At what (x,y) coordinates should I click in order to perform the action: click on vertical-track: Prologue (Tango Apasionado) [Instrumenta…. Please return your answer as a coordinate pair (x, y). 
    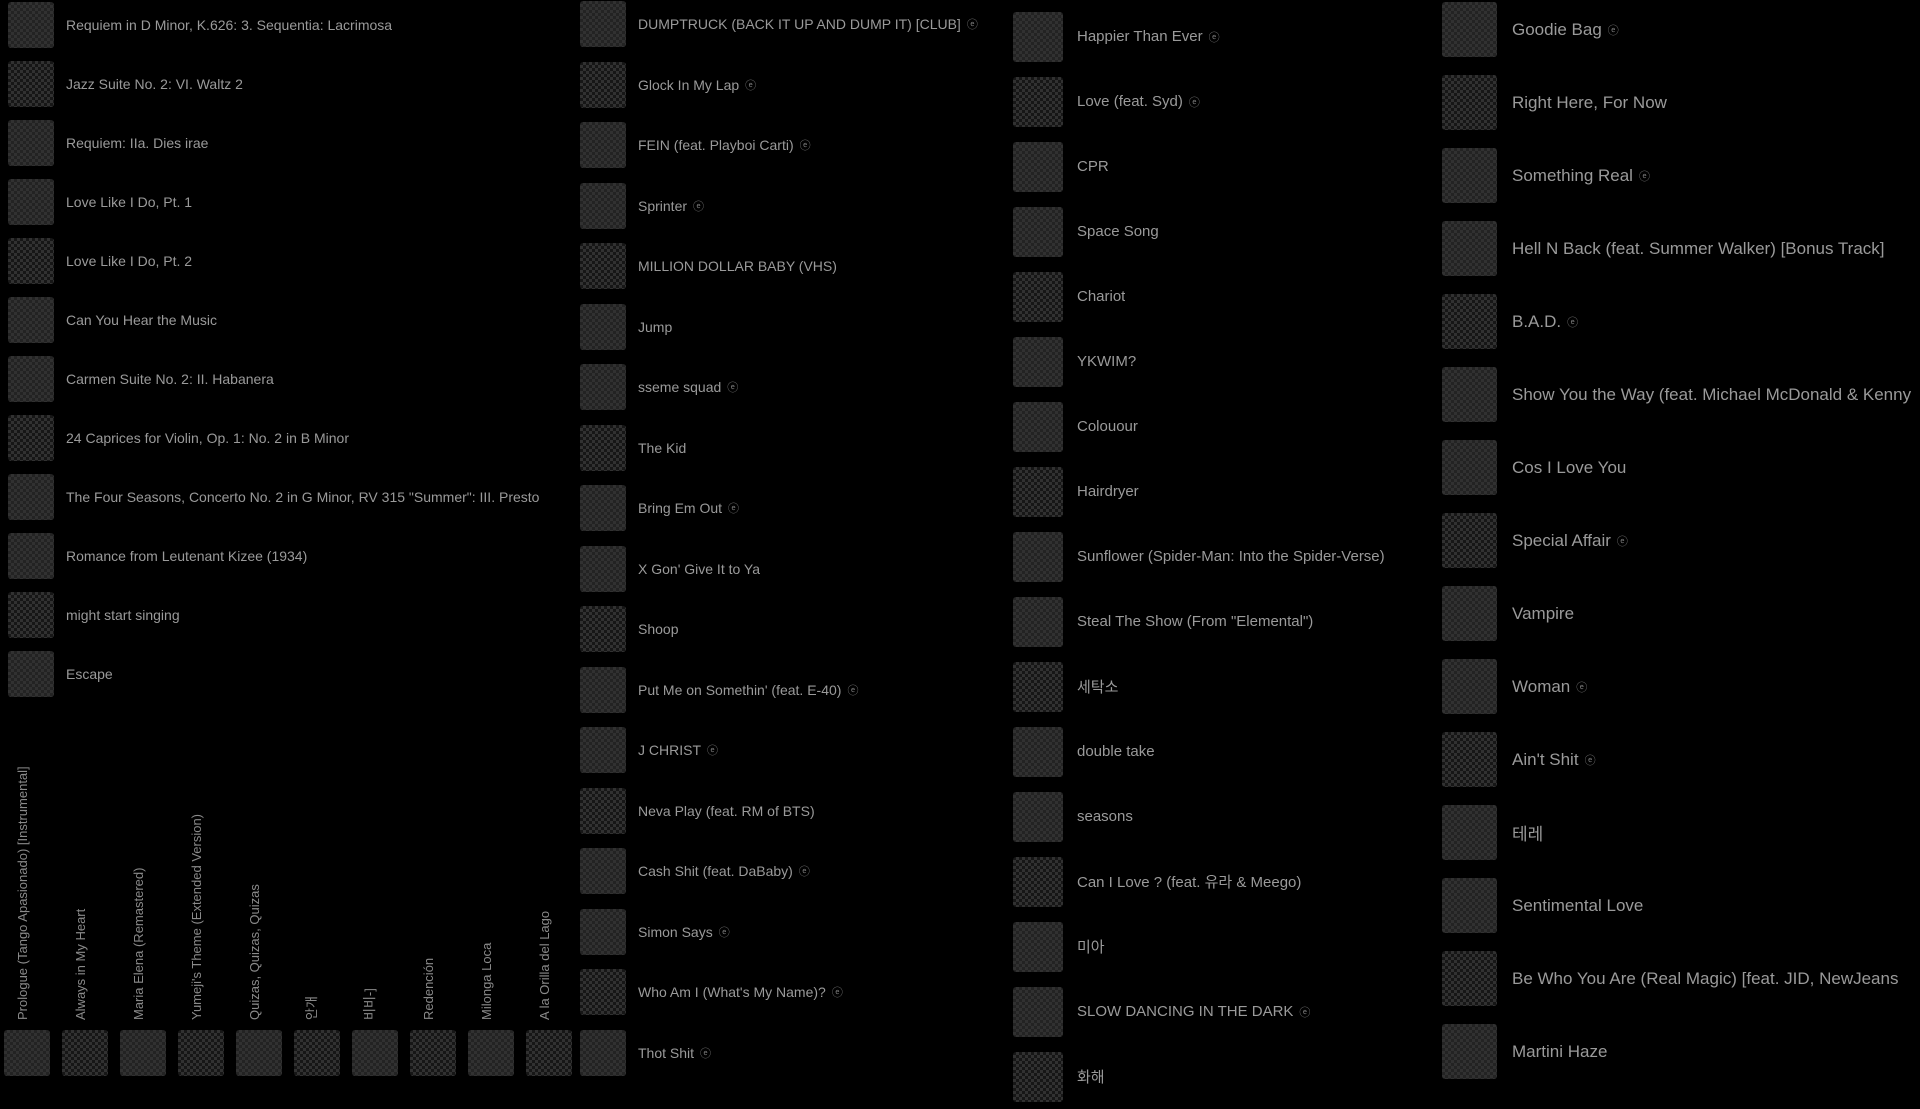
    Looking at the image, I should click on (29, 900).